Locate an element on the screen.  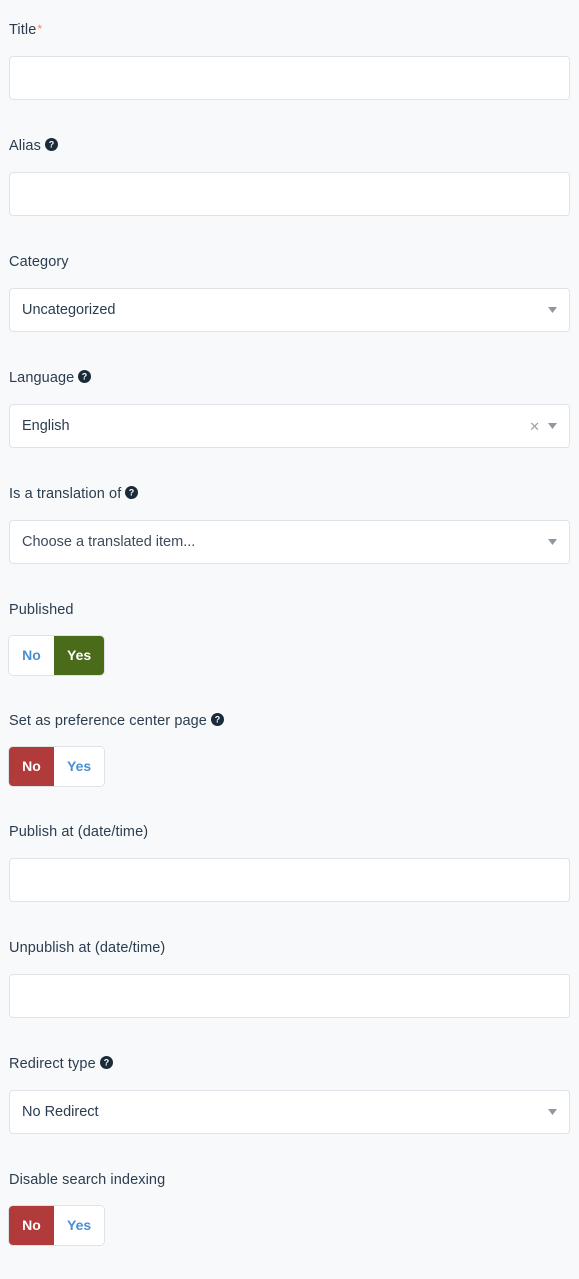
field-title-label: Title* is located at coordinates (289, 30).